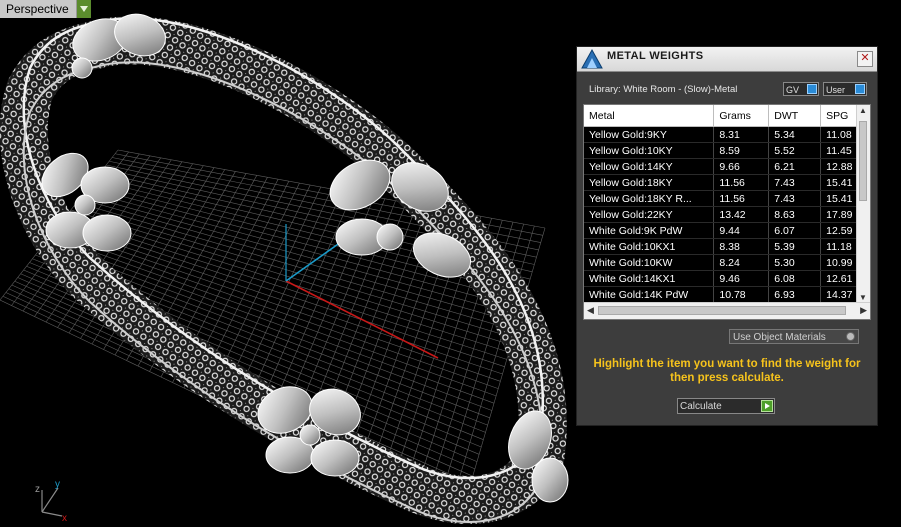 The height and width of the screenshot is (527, 901). I want to click on grams-cell: 9.66, so click(741, 166).